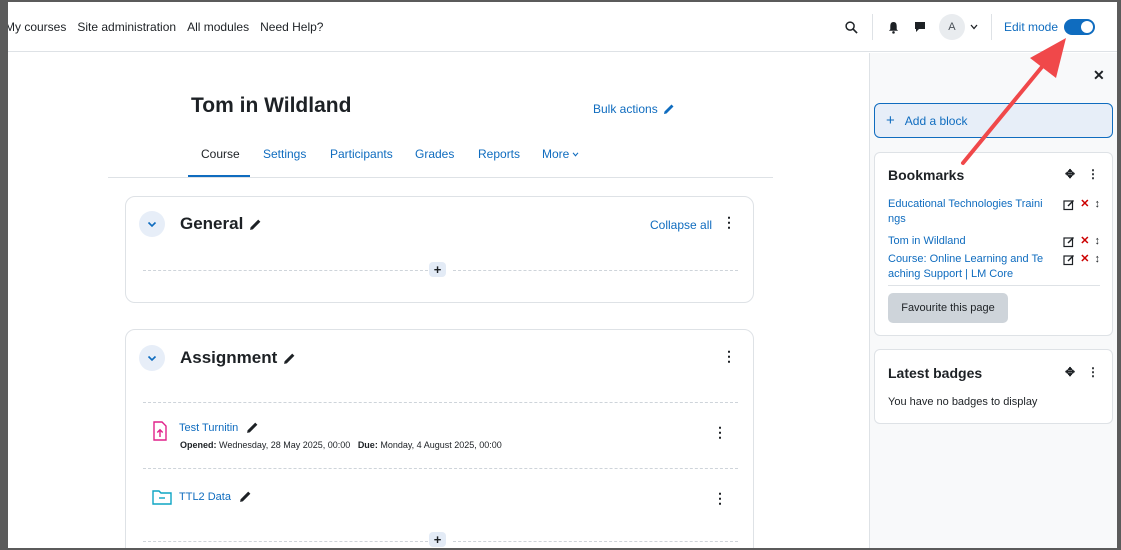  What do you see at coordinates (209, 427) in the screenshot?
I see `activity-name: Test Turnitin` at bounding box center [209, 427].